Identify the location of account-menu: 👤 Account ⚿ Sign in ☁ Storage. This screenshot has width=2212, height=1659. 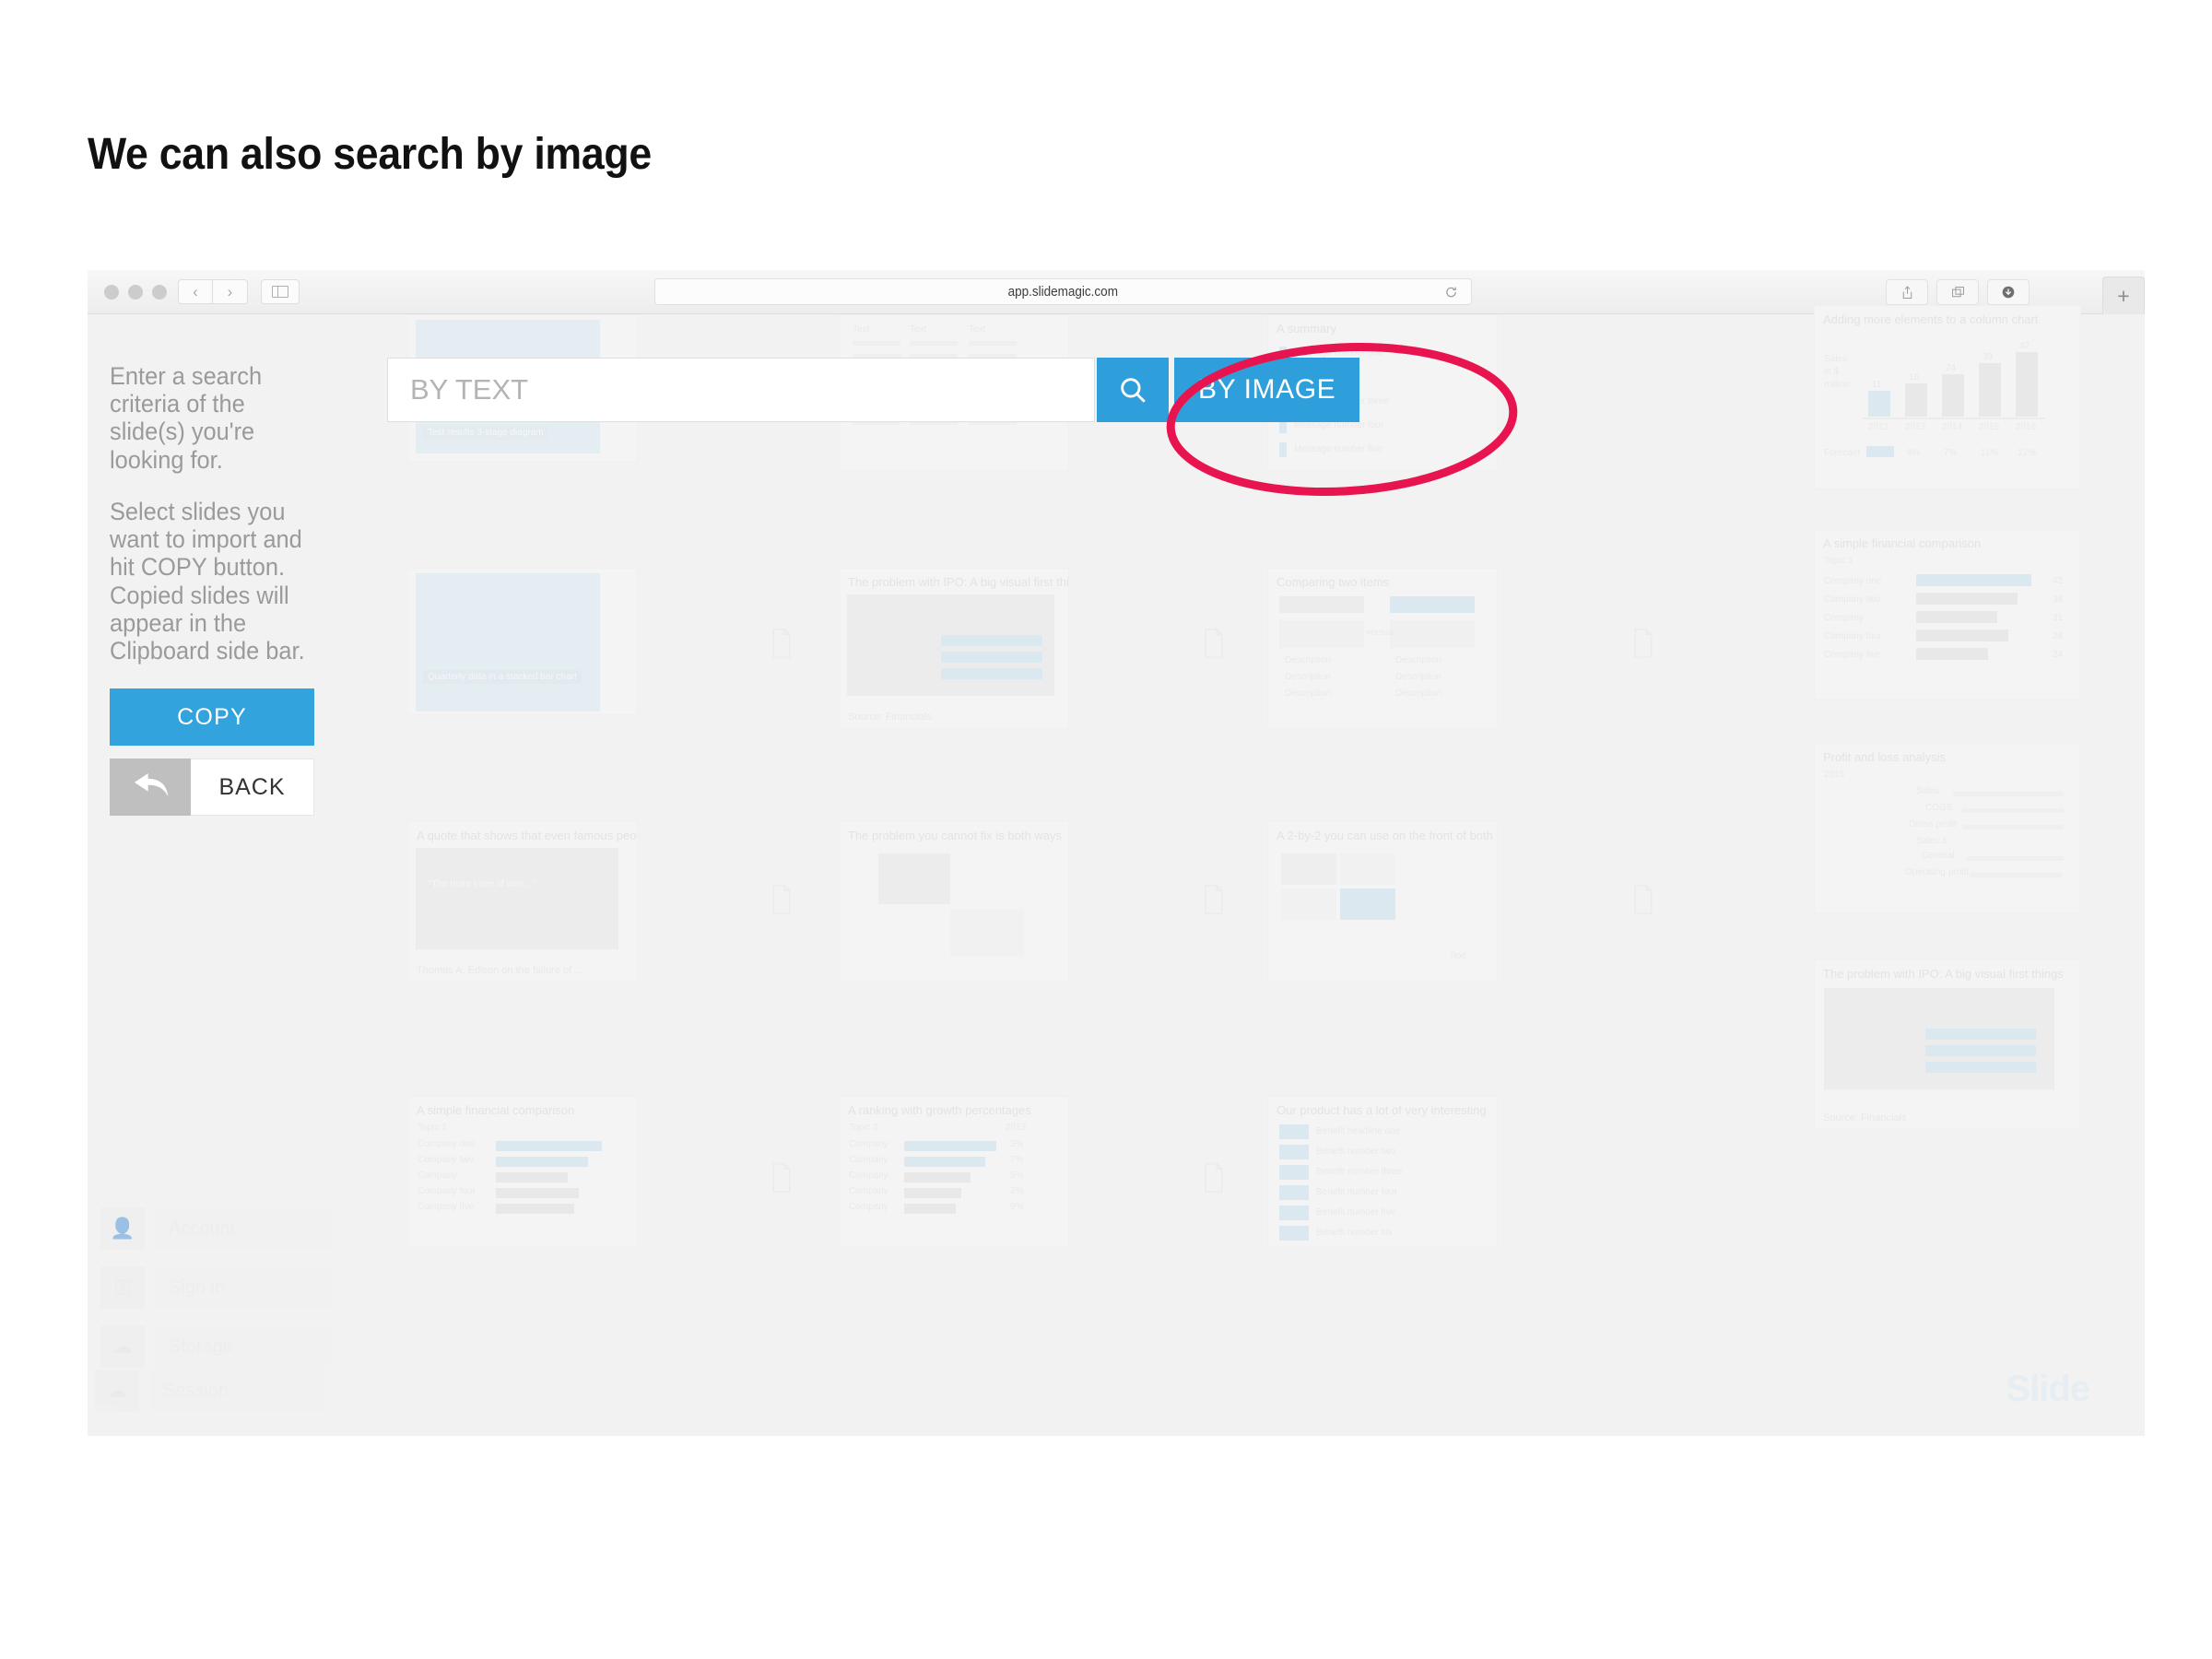
(215, 1294).